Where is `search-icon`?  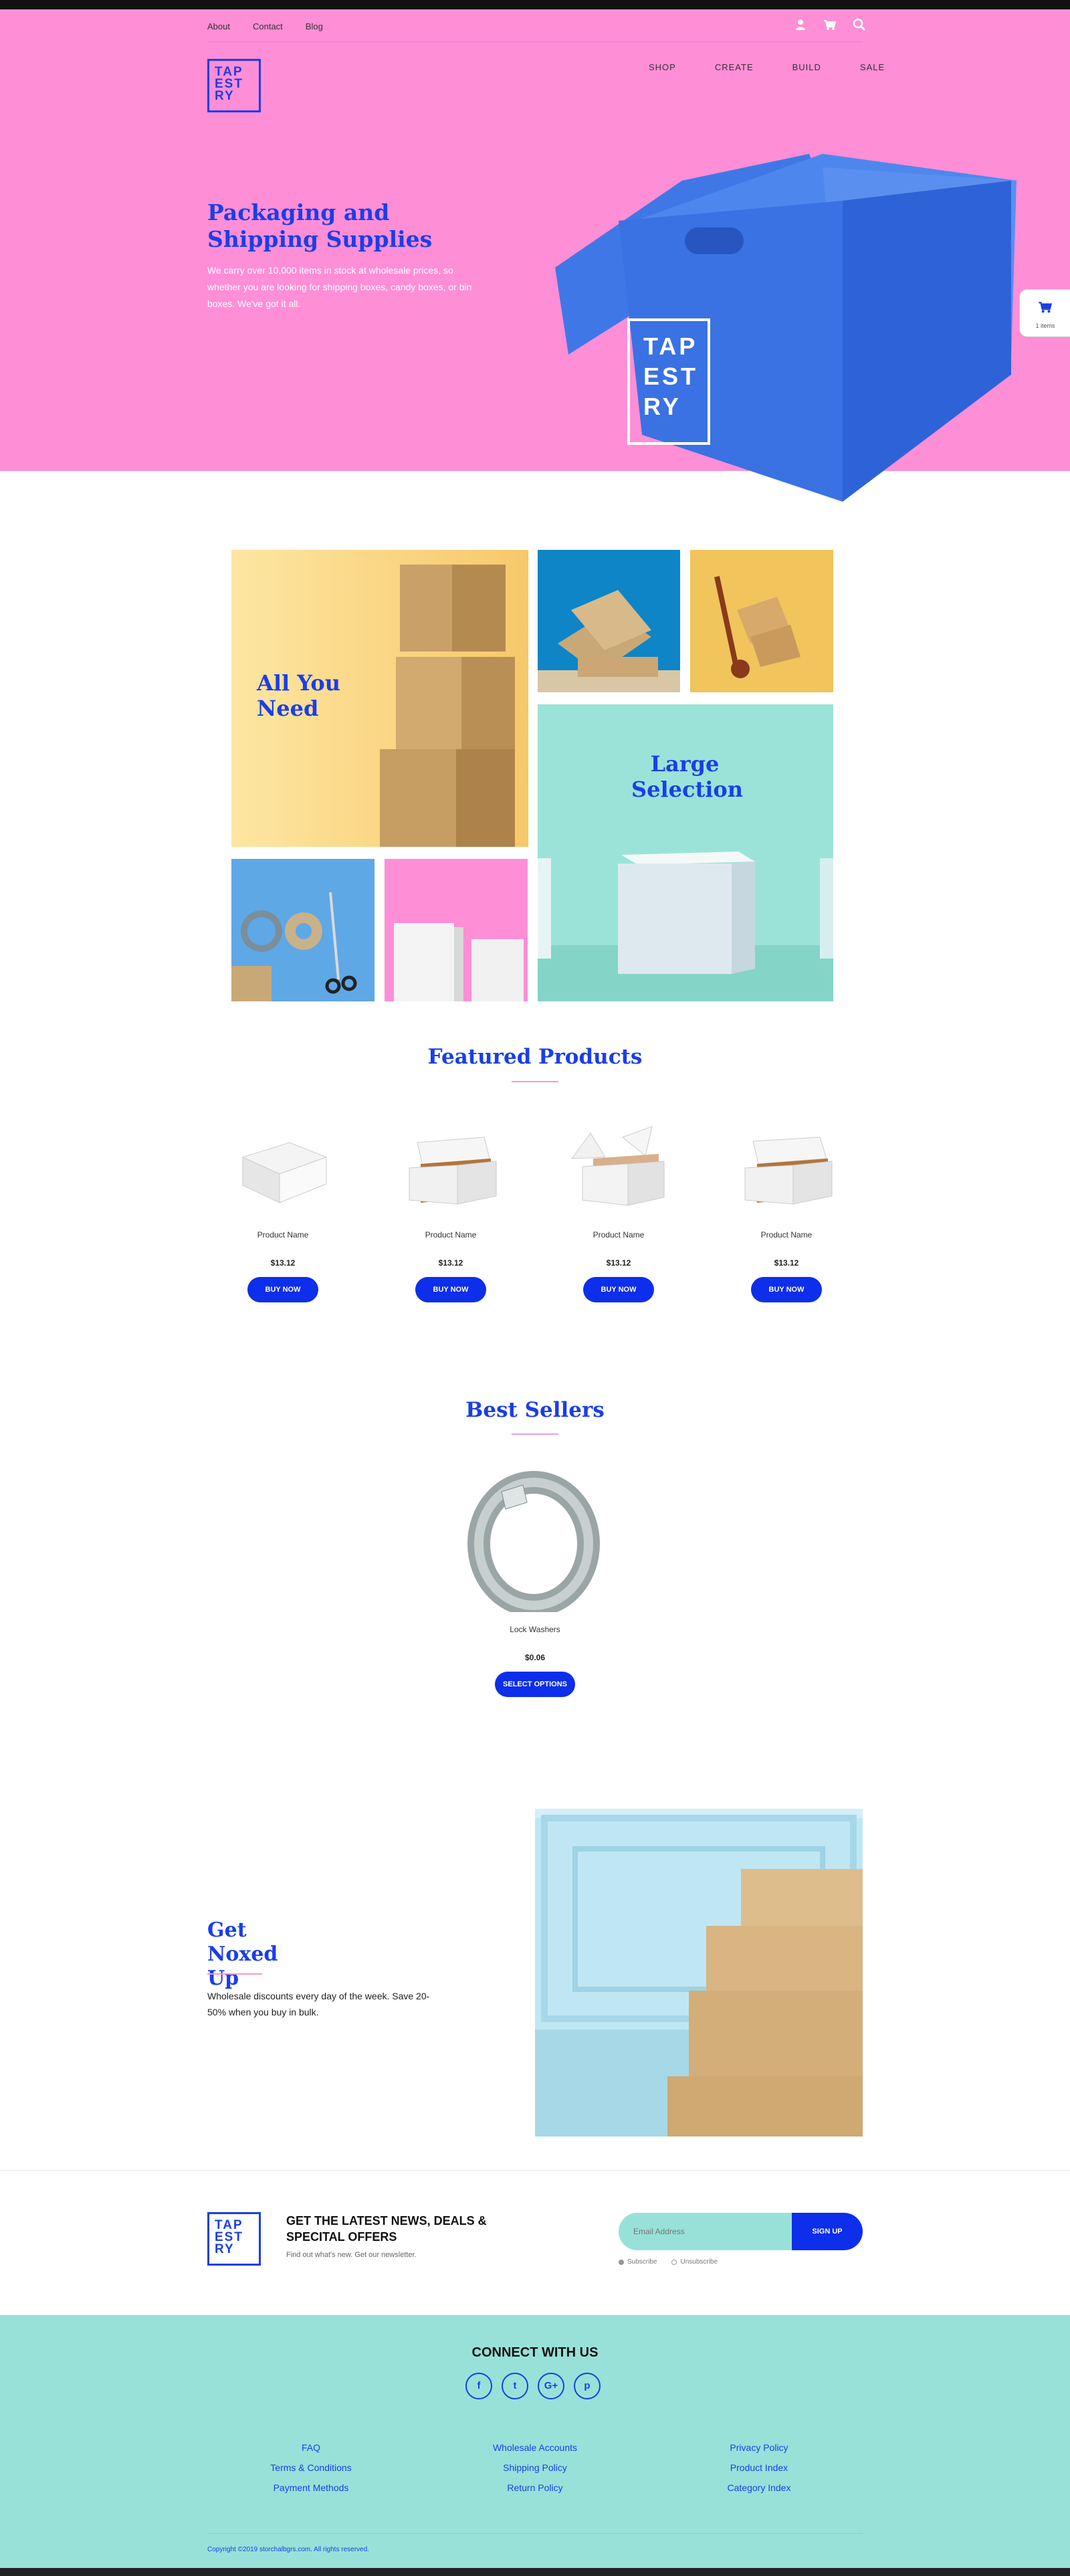 search-icon is located at coordinates (859, 24).